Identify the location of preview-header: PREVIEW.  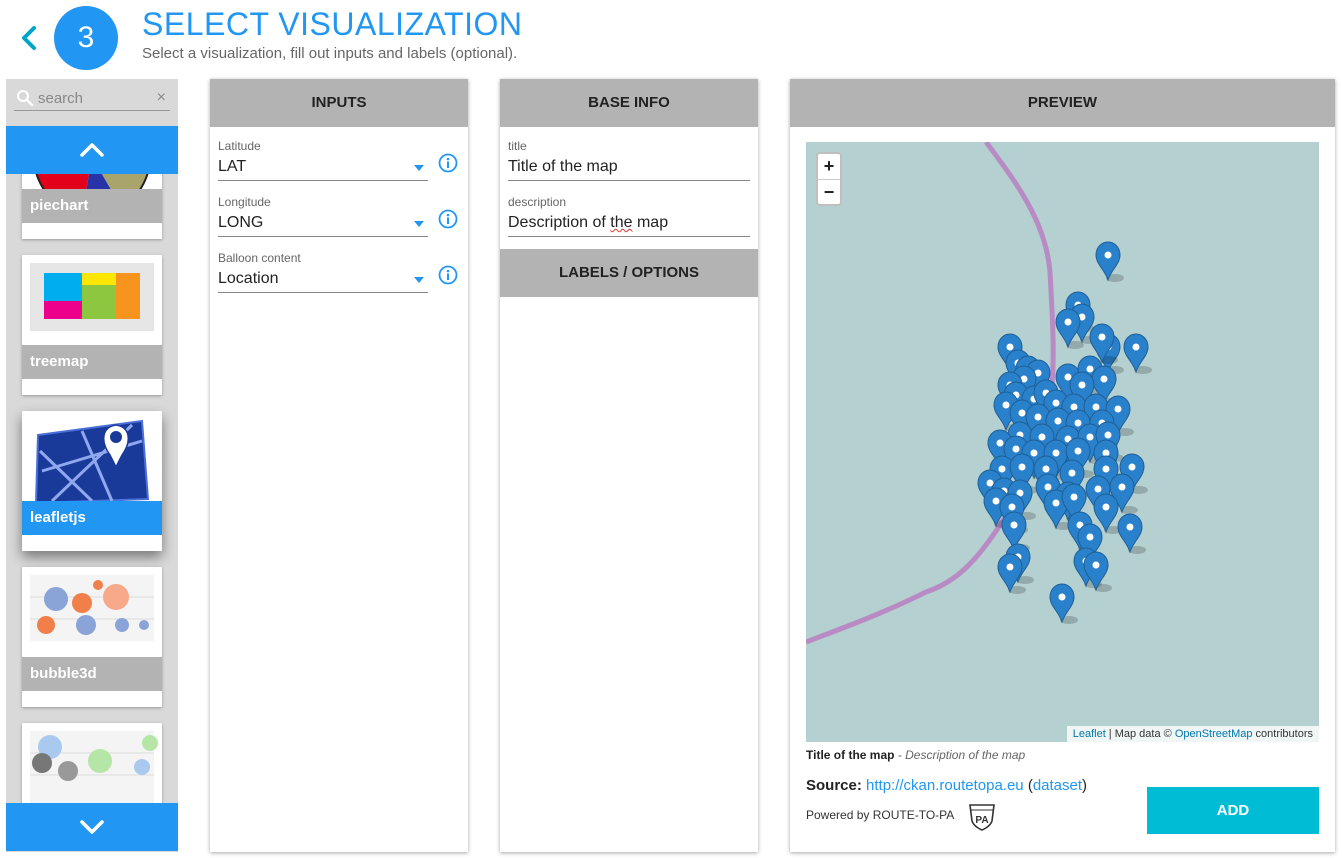
(1062, 103).